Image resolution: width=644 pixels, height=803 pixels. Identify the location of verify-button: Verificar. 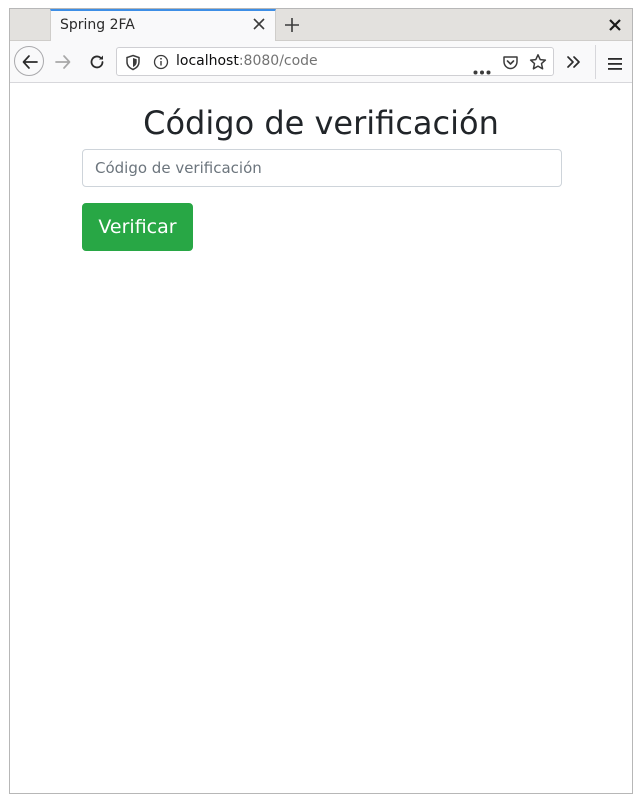
(137, 227).